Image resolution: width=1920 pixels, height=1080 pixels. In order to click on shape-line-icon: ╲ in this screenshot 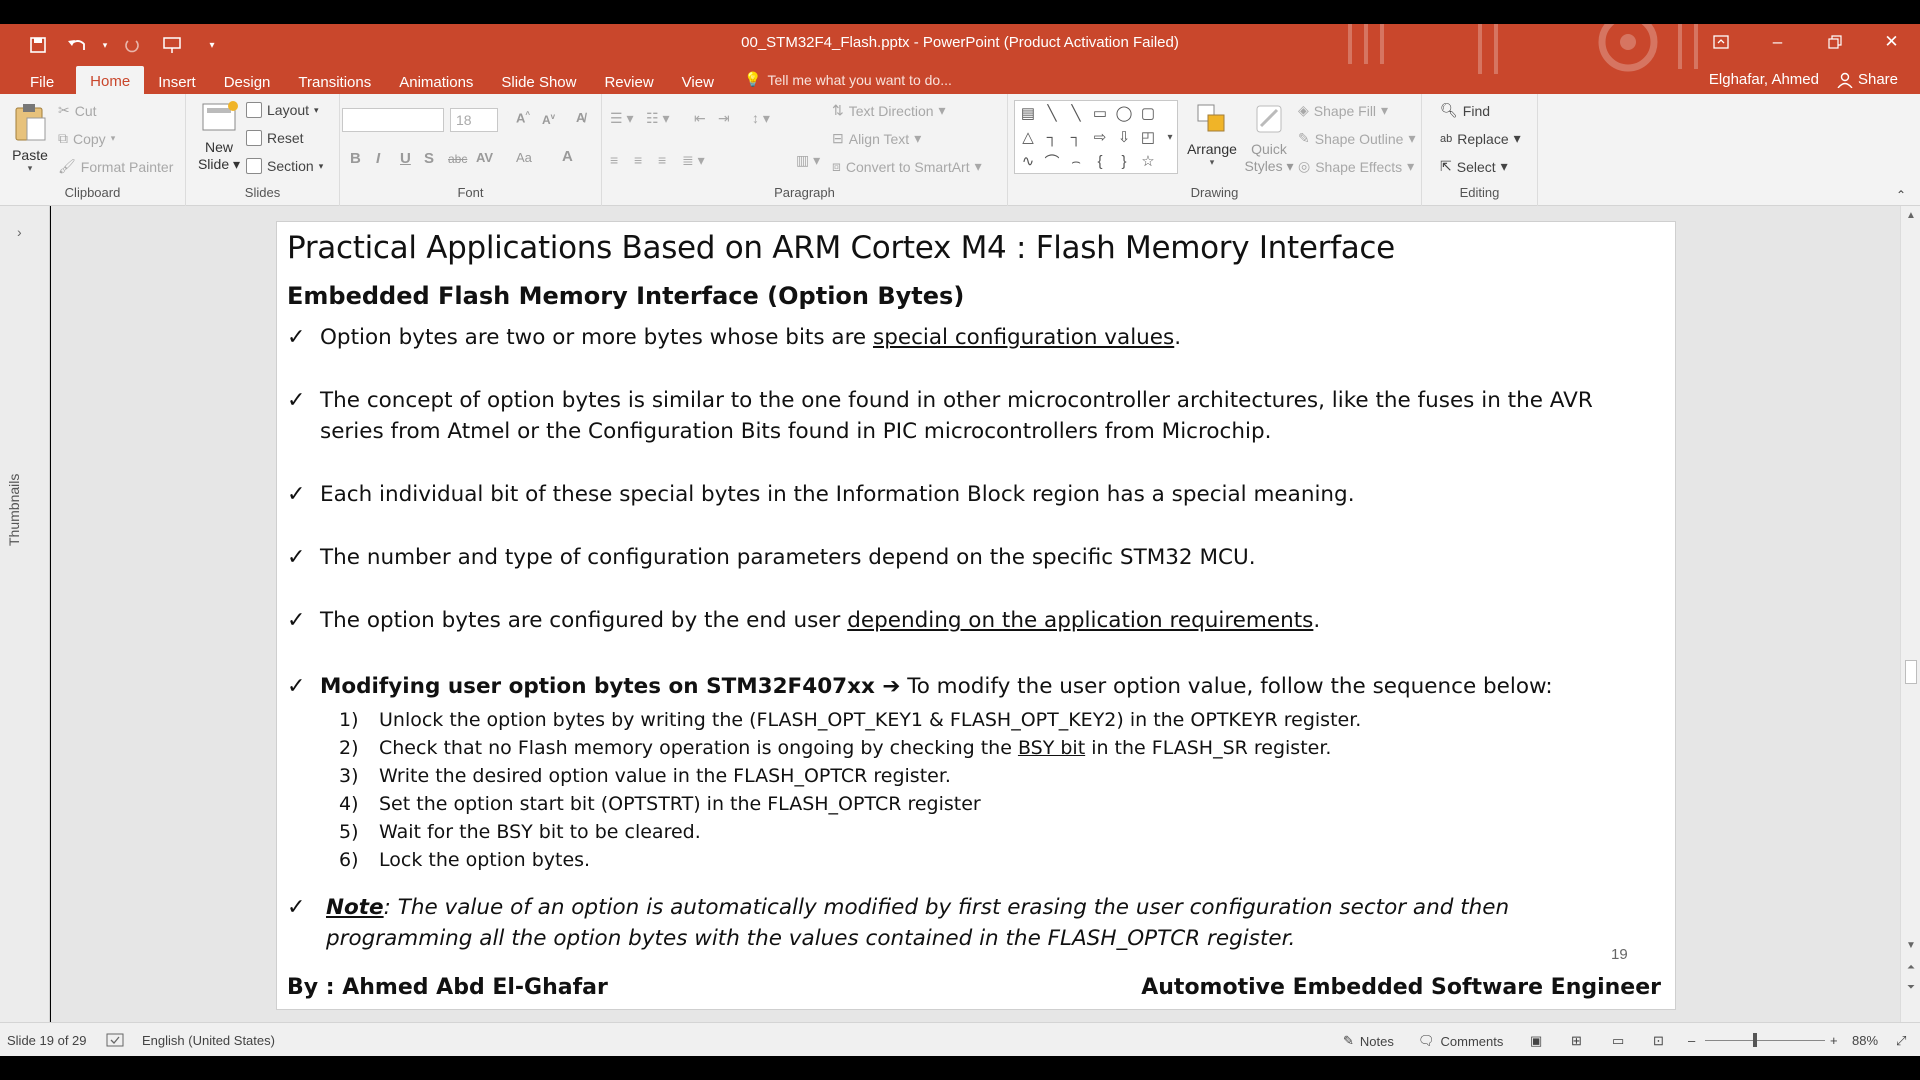, I will do `click(1052, 113)`.